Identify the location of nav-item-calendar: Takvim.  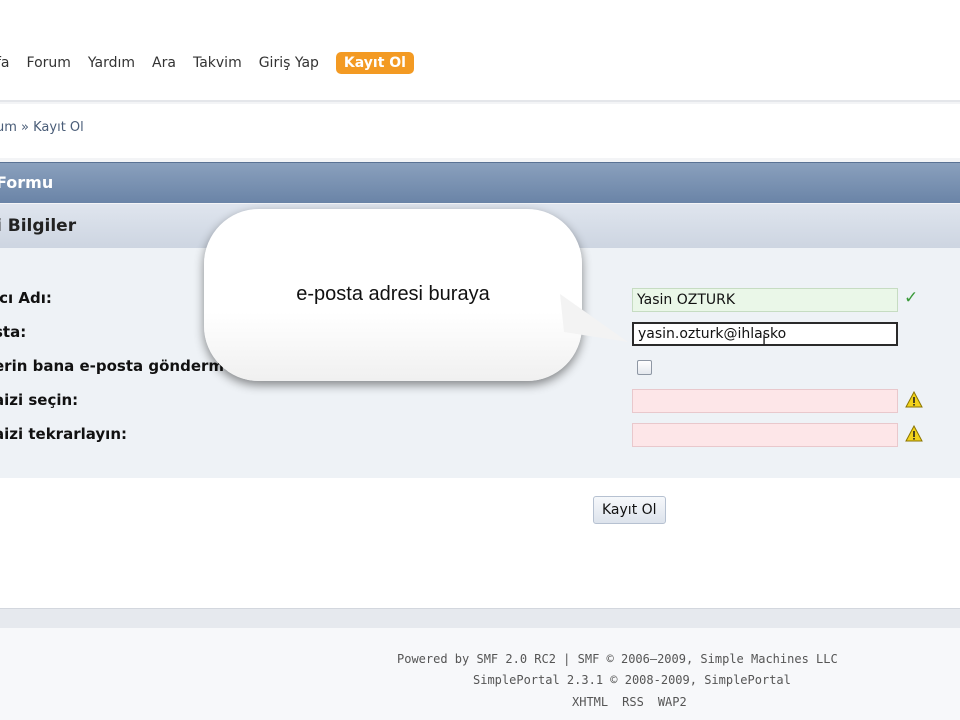
(217, 63).